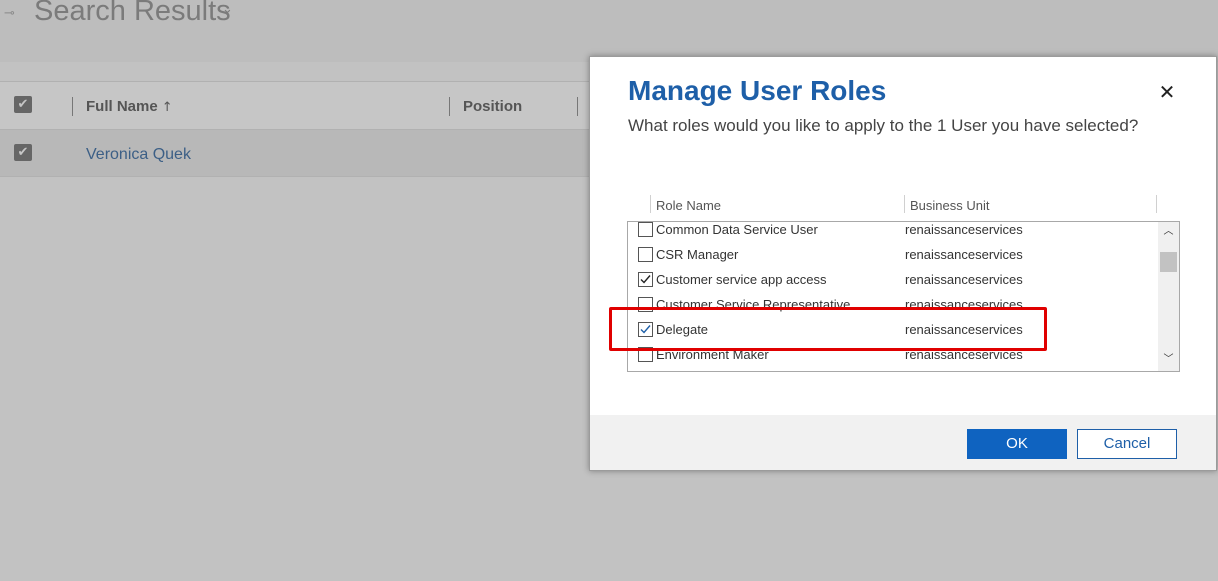  I want to click on page-header: ⊸ Search Results ⌄, so click(609, 31).